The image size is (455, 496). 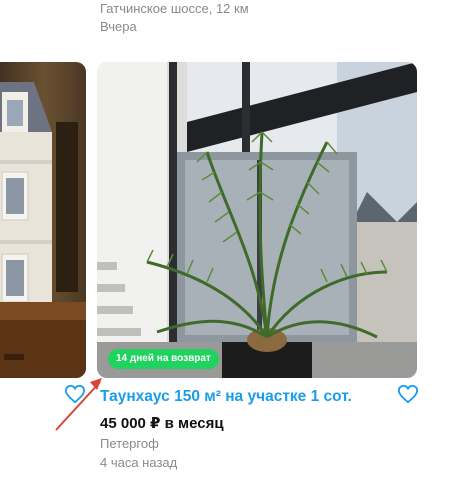 What do you see at coordinates (163, 359) in the screenshot?
I see `return-policy-badge: 14 дней на возврат` at bounding box center [163, 359].